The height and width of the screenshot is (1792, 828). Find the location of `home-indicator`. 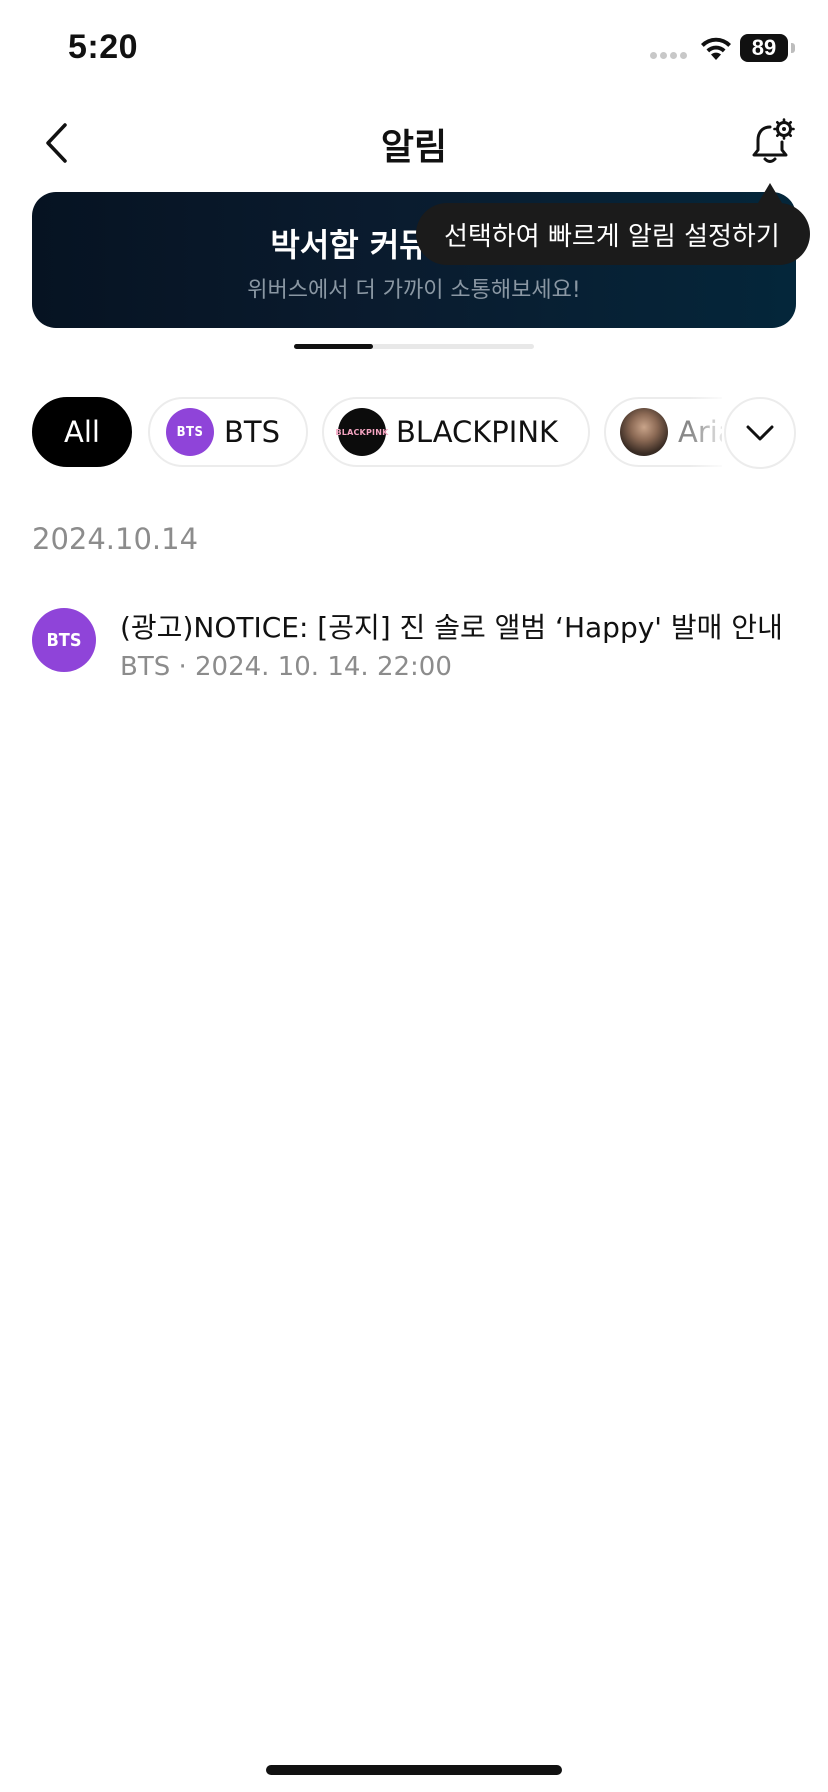

home-indicator is located at coordinates (414, 1770).